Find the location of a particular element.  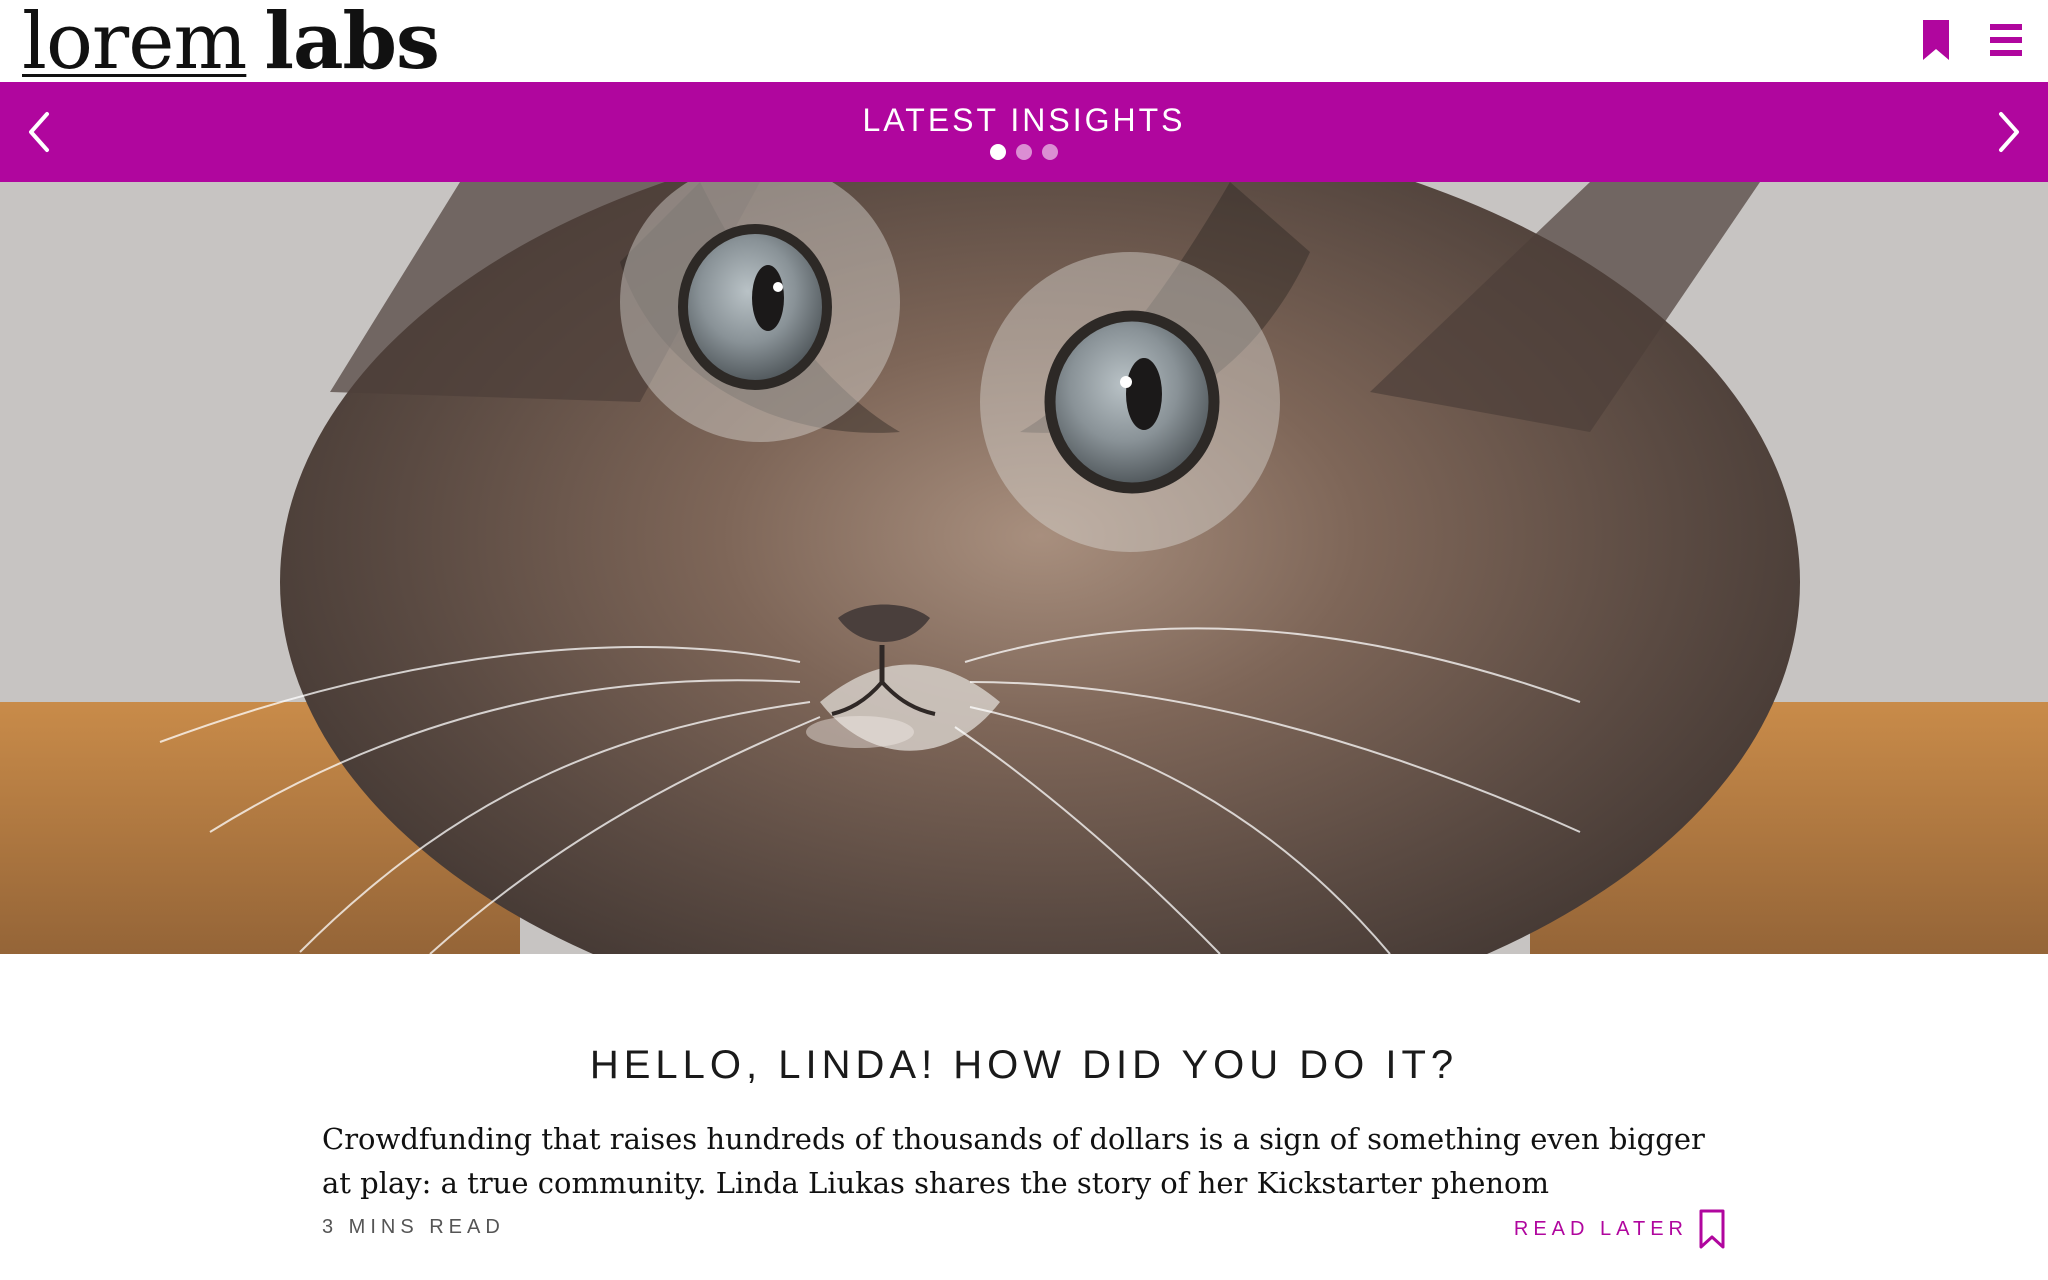

menu-icon is located at coordinates (2006, 40).